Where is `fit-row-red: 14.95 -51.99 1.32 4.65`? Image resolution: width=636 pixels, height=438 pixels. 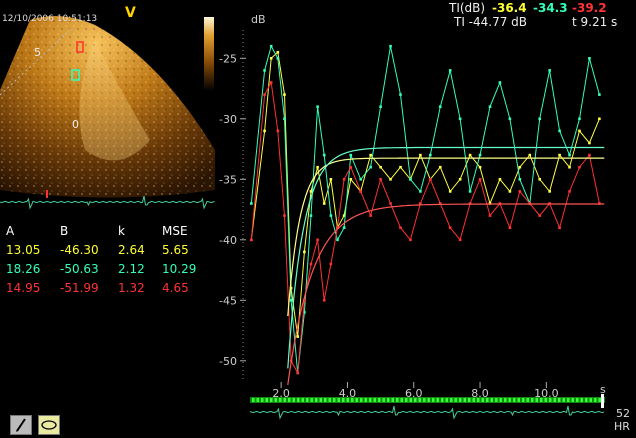 fit-row-red: 14.95 -51.99 1.32 4.65 is located at coordinates (104, 288).